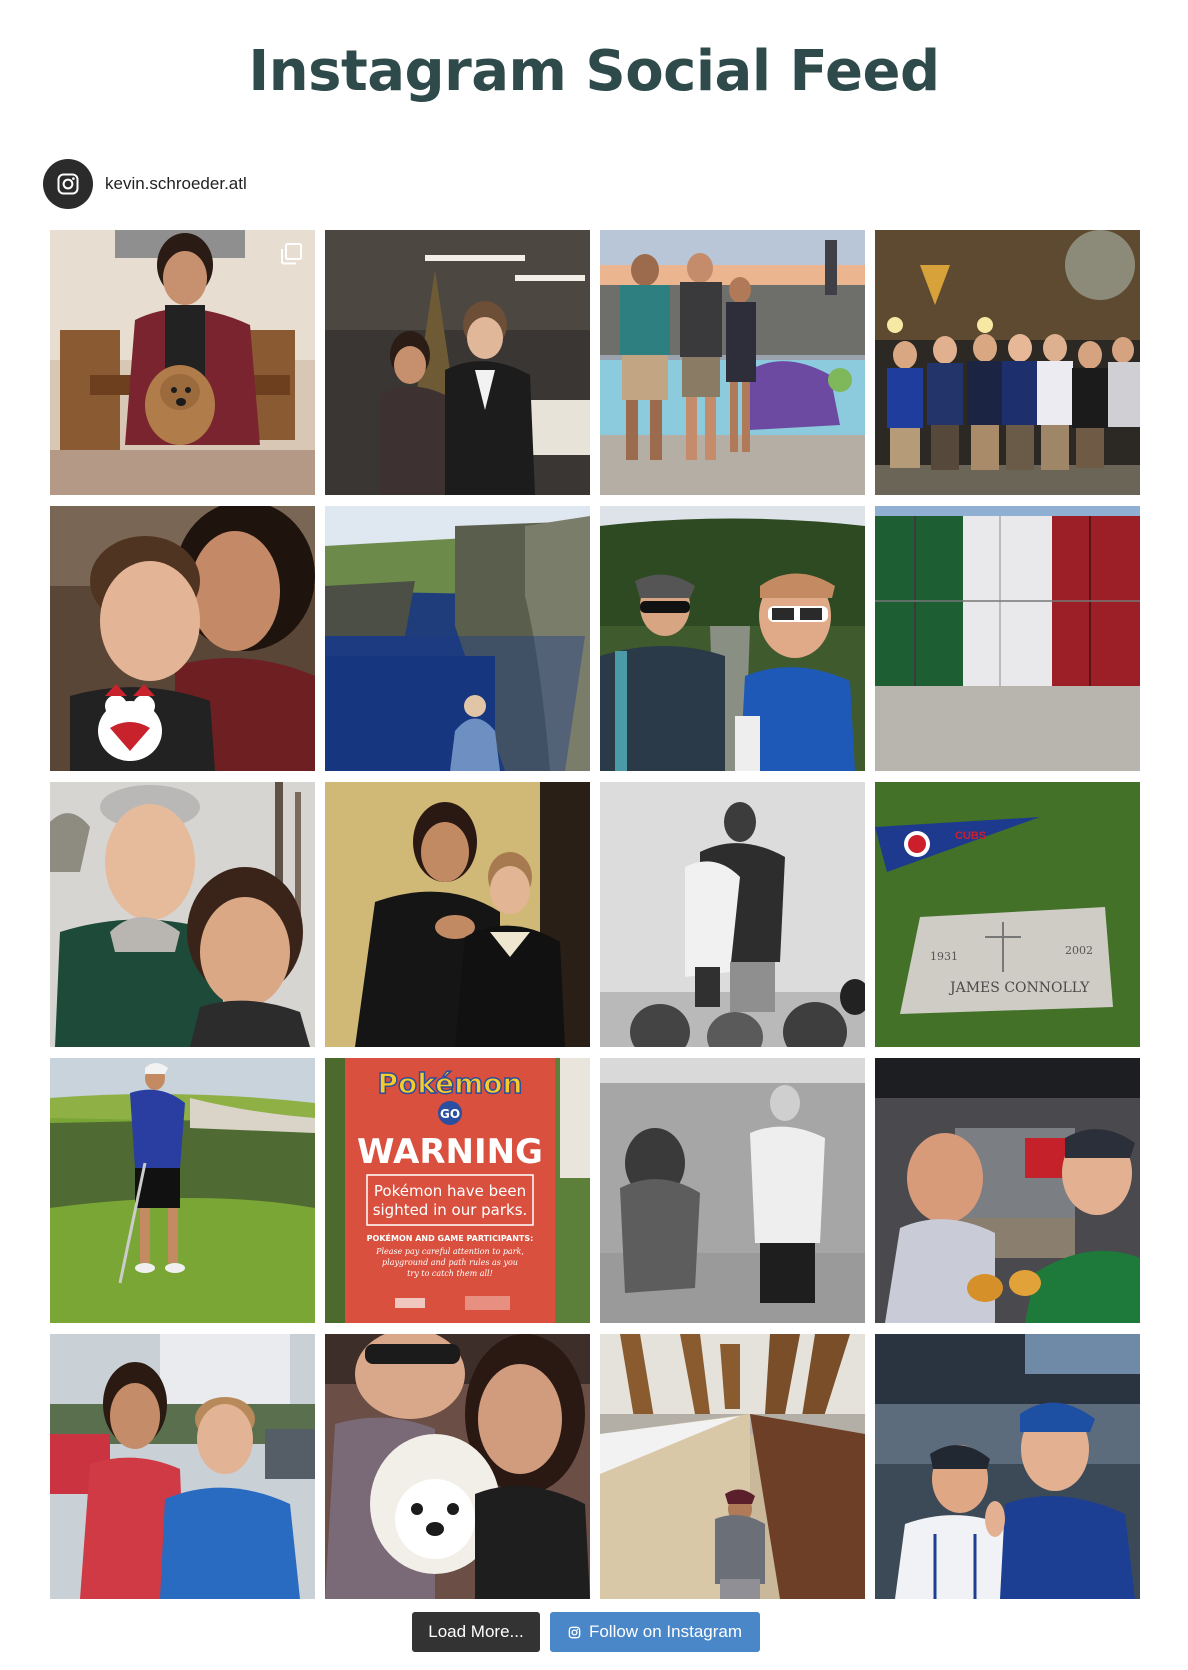 The image size is (1188, 1670). What do you see at coordinates (182, 362) in the screenshot?
I see `post-couple-with-dog-dining-room` at bounding box center [182, 362].